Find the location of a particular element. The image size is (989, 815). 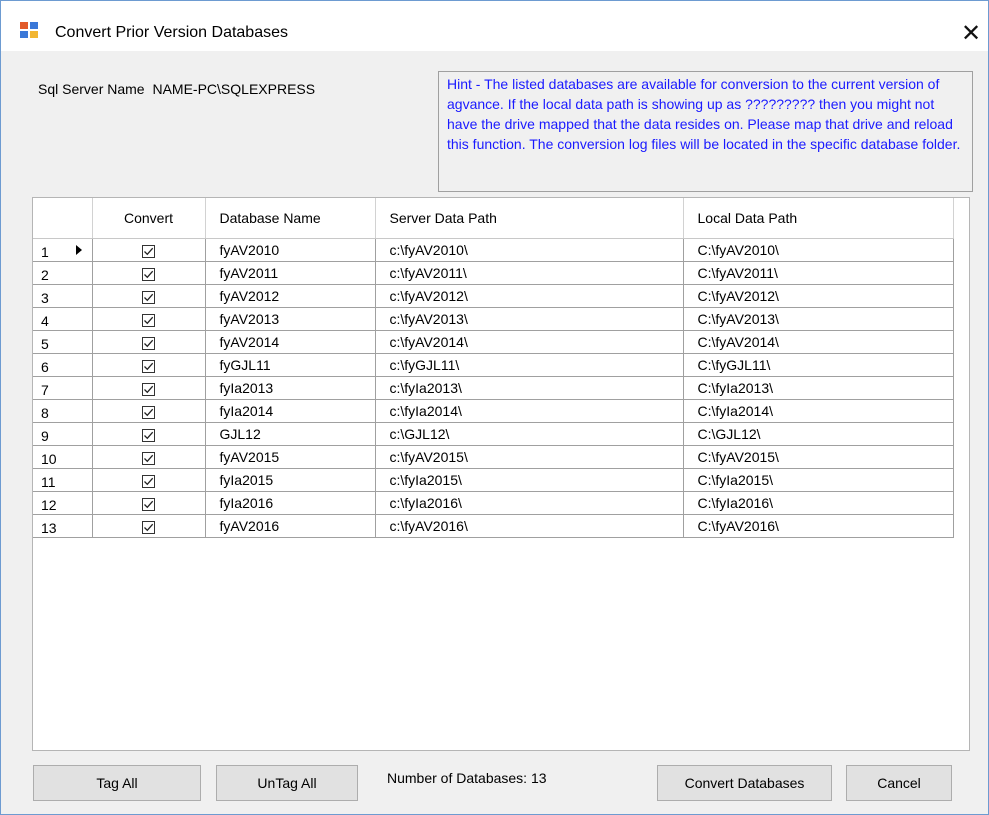

local-data-path-cell: C:\fyAV2011\ is located at coordinates (818, 273).